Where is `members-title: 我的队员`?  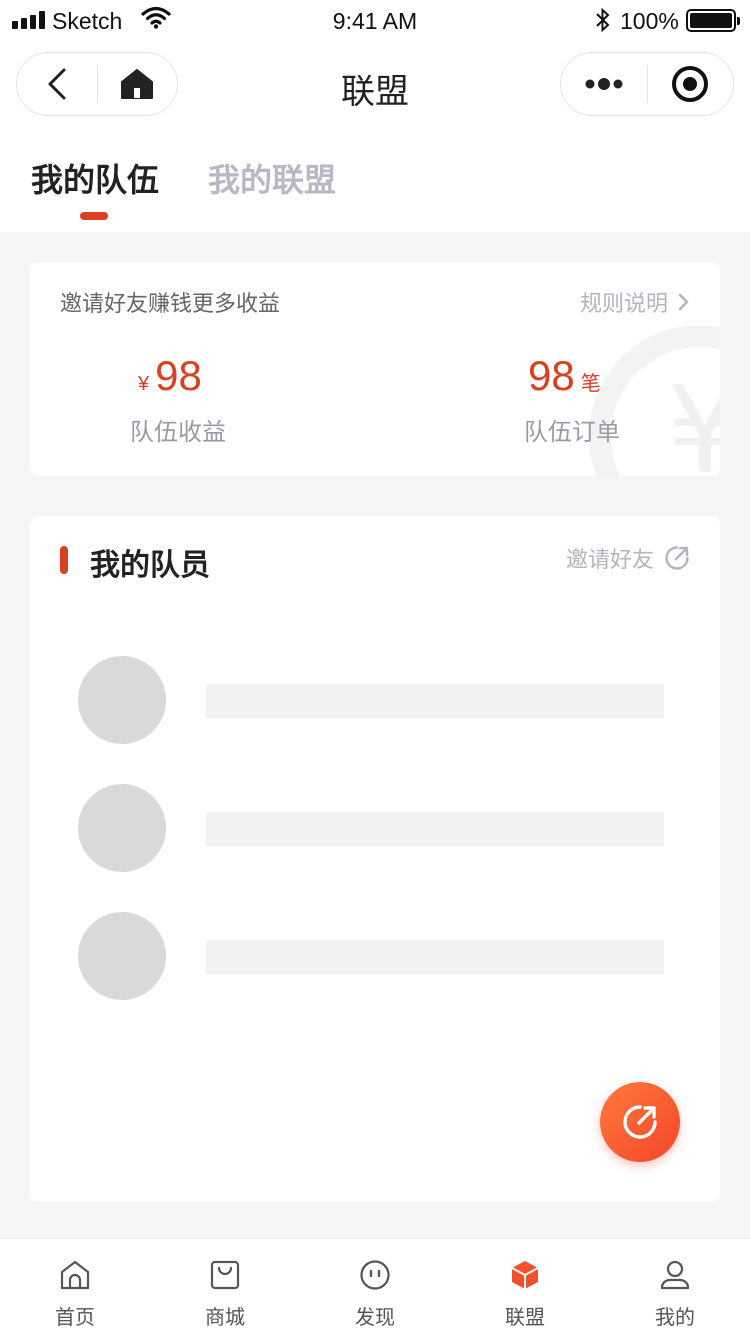
members-title: 我的队员 is located at coordinates (150, 565).